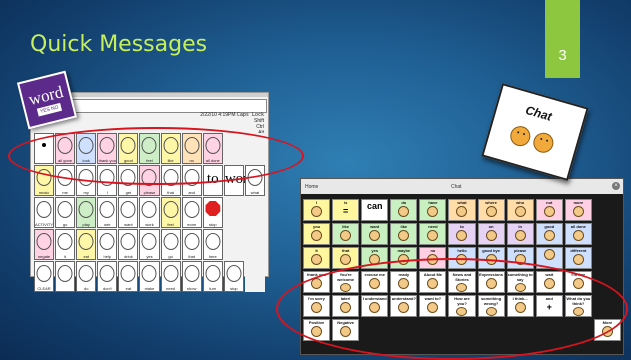  Describe the element at coordinates (128, 224) in the screenshot. I see `symbol-label: want` at that location.